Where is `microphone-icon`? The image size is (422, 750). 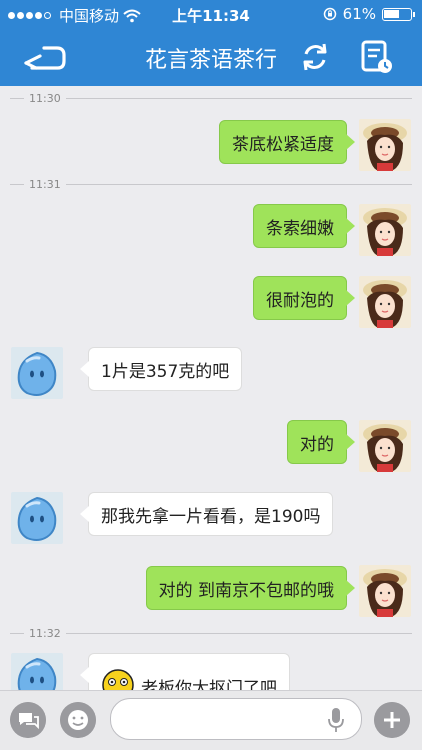 microphone-icon is located at coordinates (336, 720).